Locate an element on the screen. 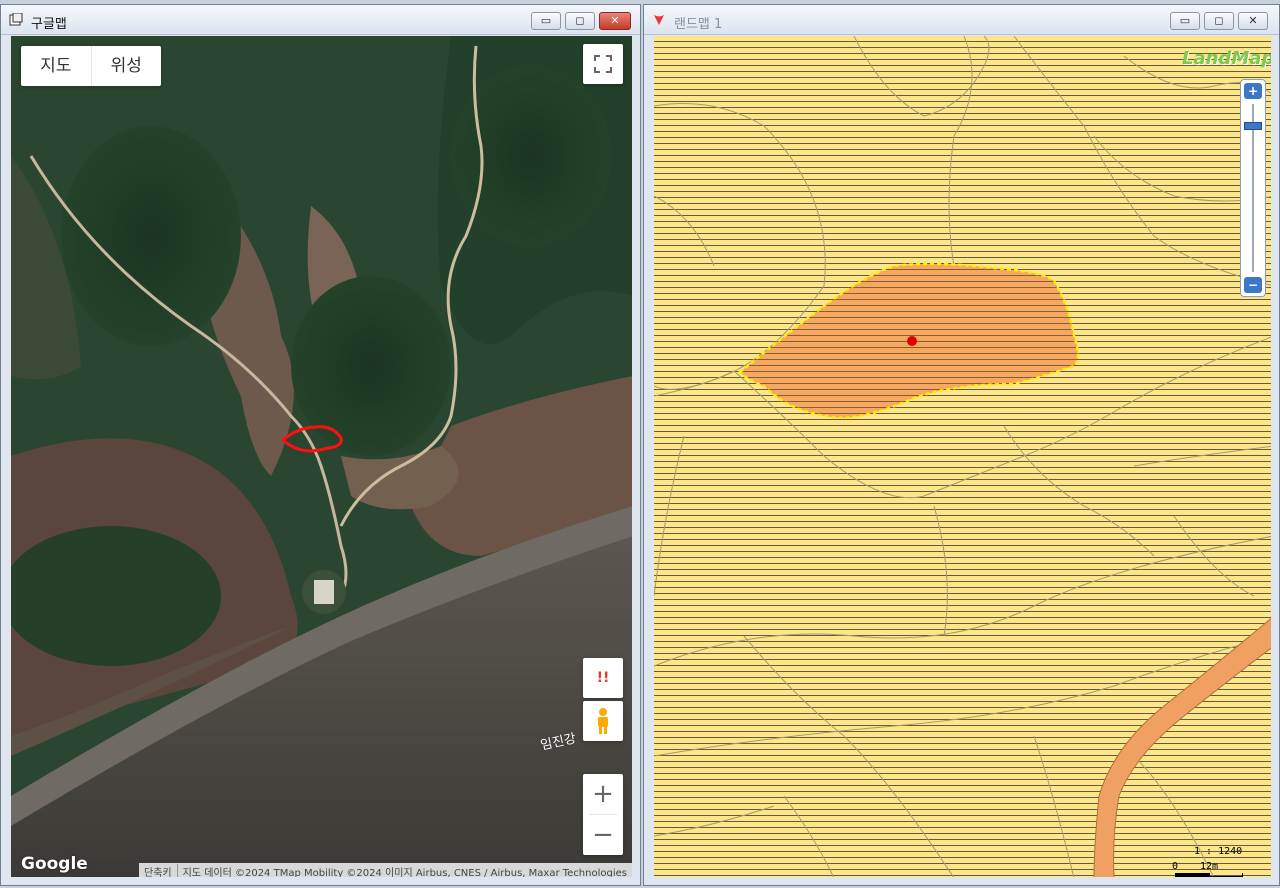 This screenshot has height=888, width=1280. landmap-titlebar: 랜드맵 1 ▭ ◻ ✕ is located at coordinates (961, 20).